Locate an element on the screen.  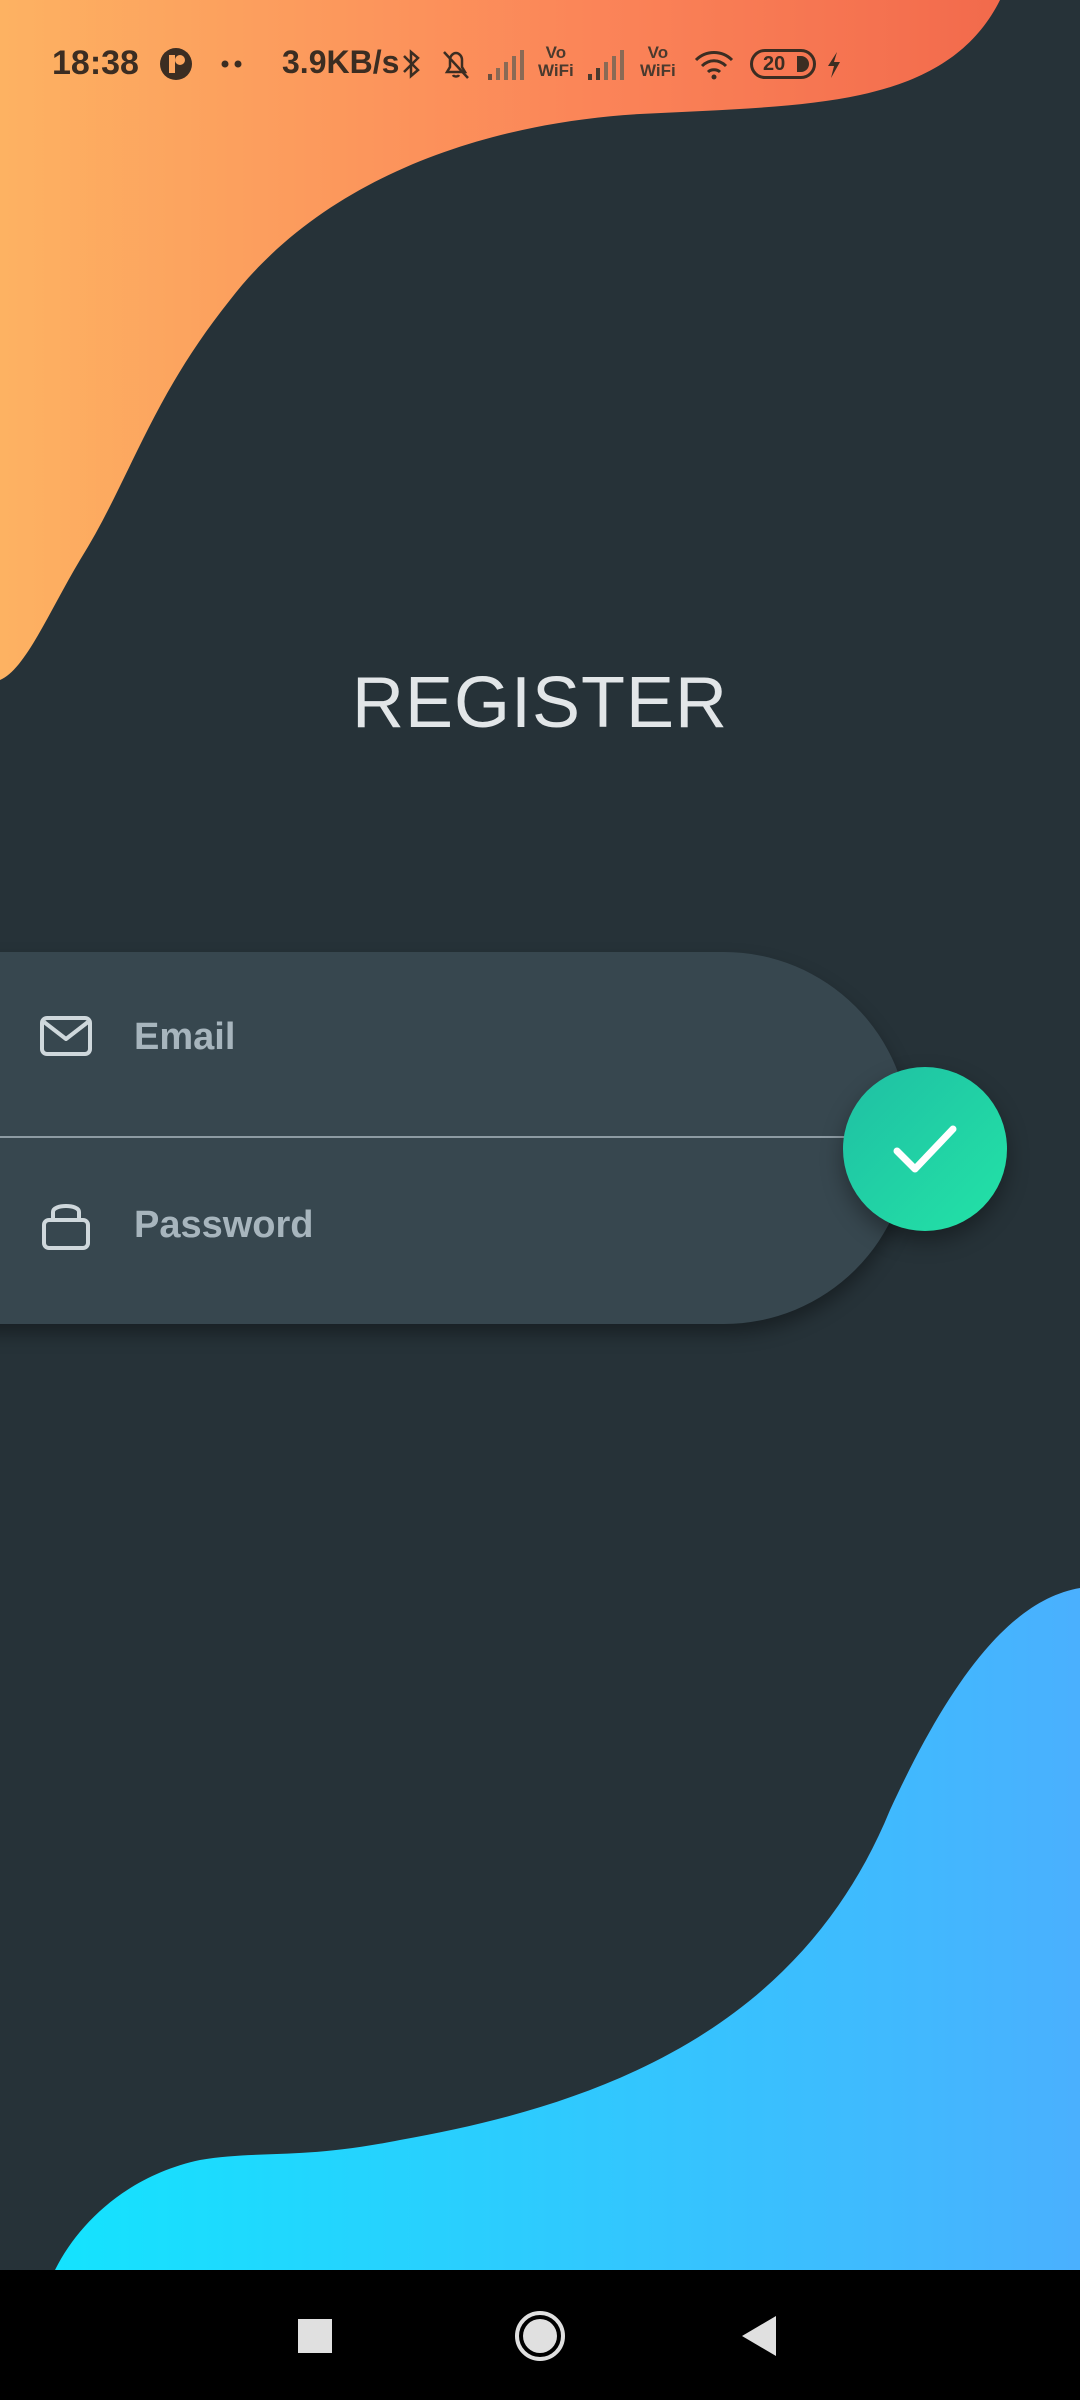
net-speed: 3.9KB/s is located at coordinates (341, 62).